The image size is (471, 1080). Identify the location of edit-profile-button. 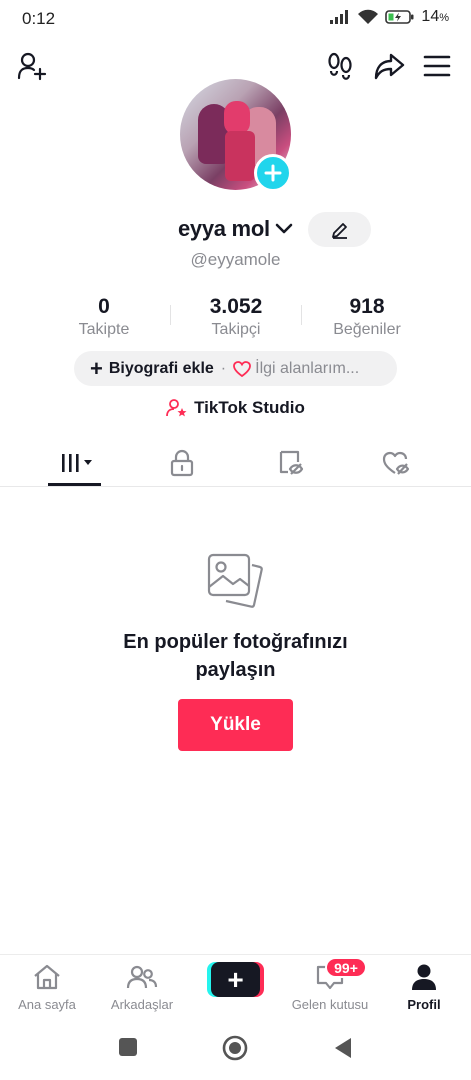
(339, 229).